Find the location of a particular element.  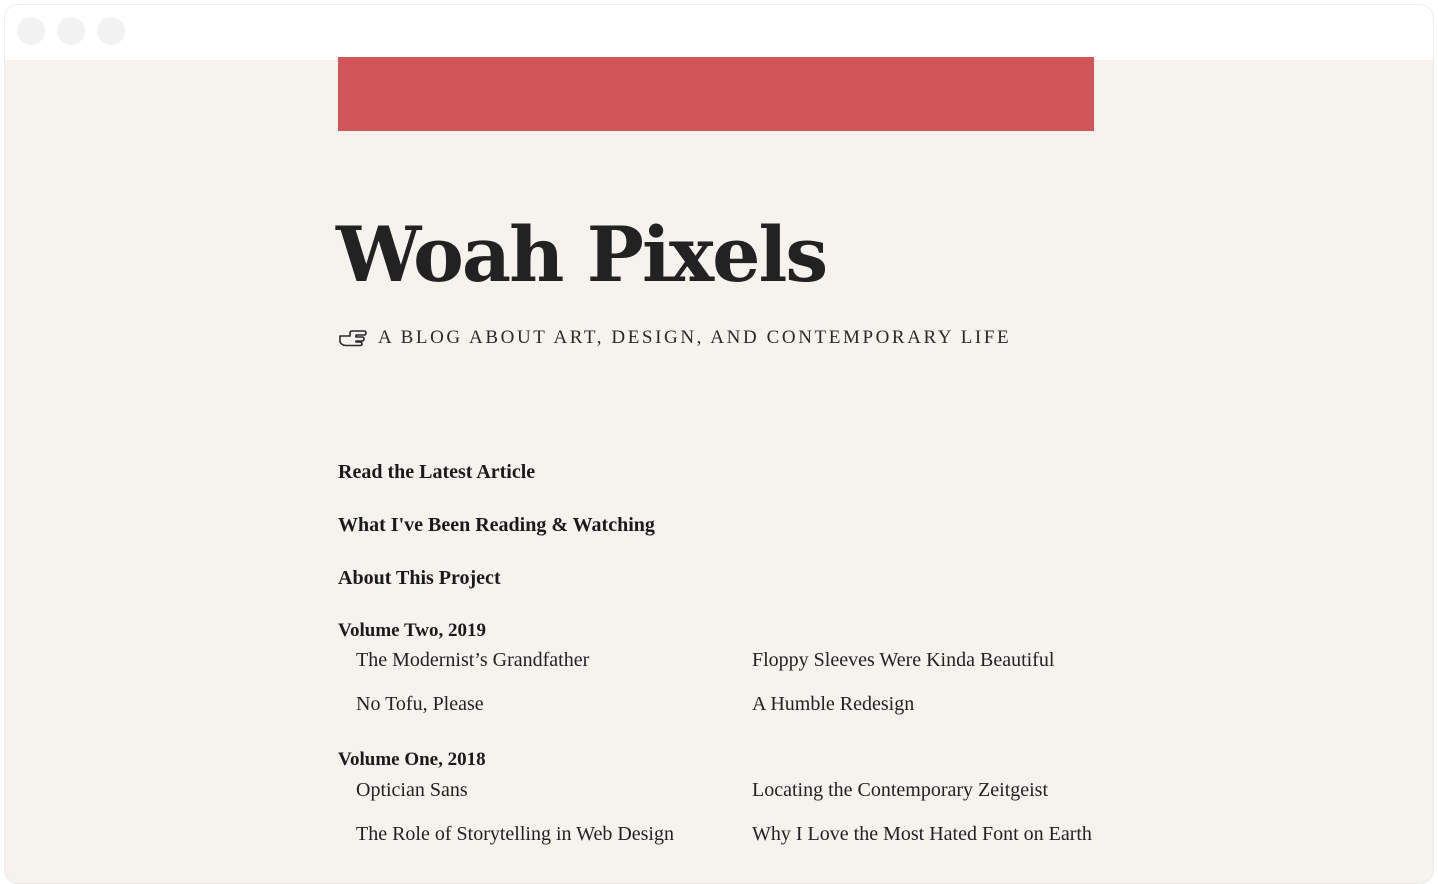

header-banner is located at coordinates (716, 94).